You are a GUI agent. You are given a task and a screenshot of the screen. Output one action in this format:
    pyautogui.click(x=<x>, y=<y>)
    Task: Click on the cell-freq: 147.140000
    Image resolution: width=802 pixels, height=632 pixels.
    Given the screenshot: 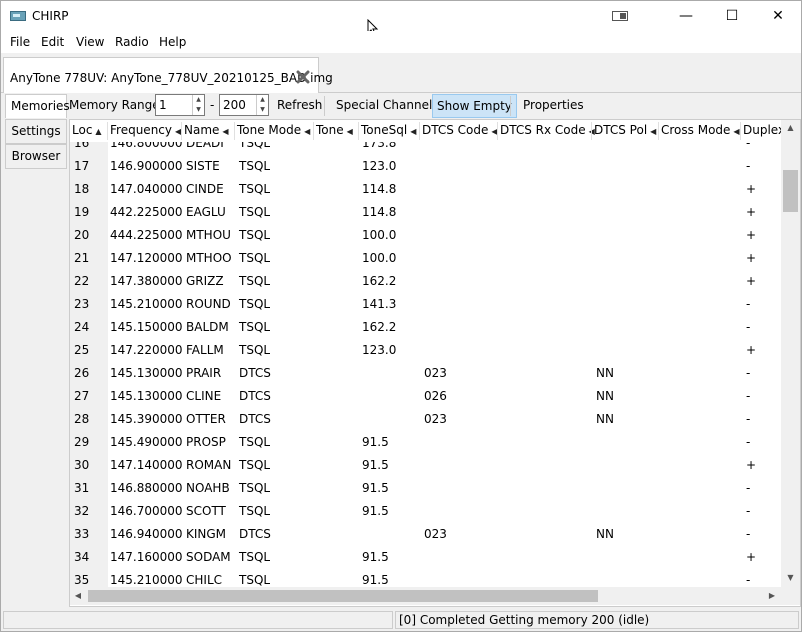 What is the action you would take?
    pyautogui.click(x=146, y=465)
    